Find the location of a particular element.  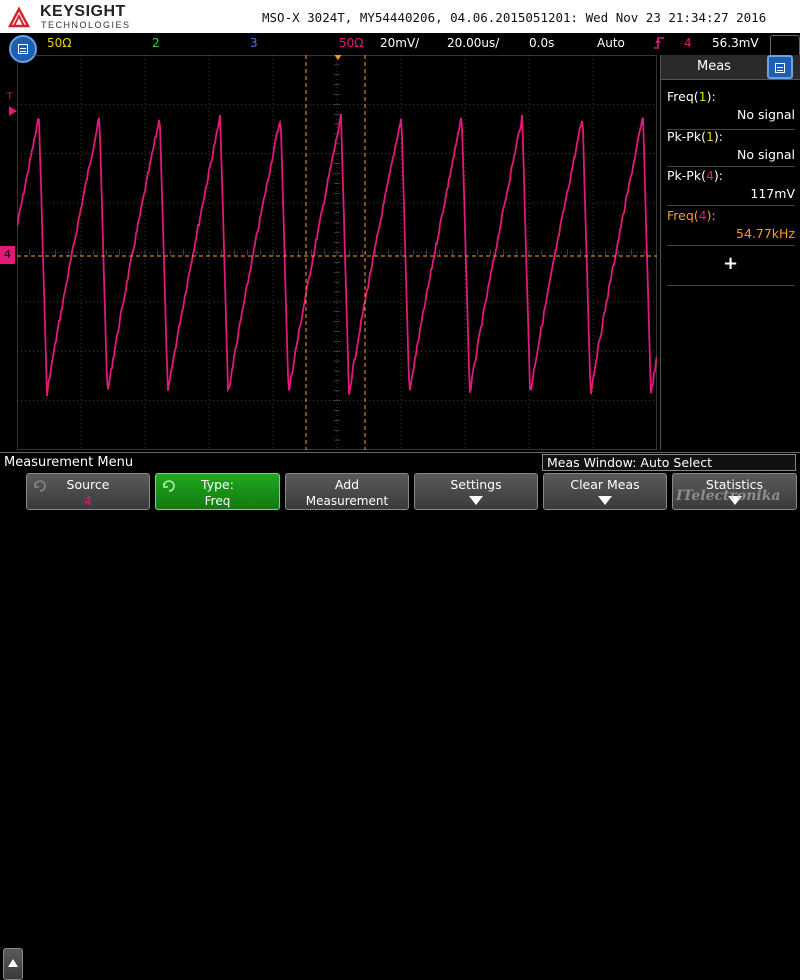

ch4-ground-marker: 4 is located at coordinates (7, 255).